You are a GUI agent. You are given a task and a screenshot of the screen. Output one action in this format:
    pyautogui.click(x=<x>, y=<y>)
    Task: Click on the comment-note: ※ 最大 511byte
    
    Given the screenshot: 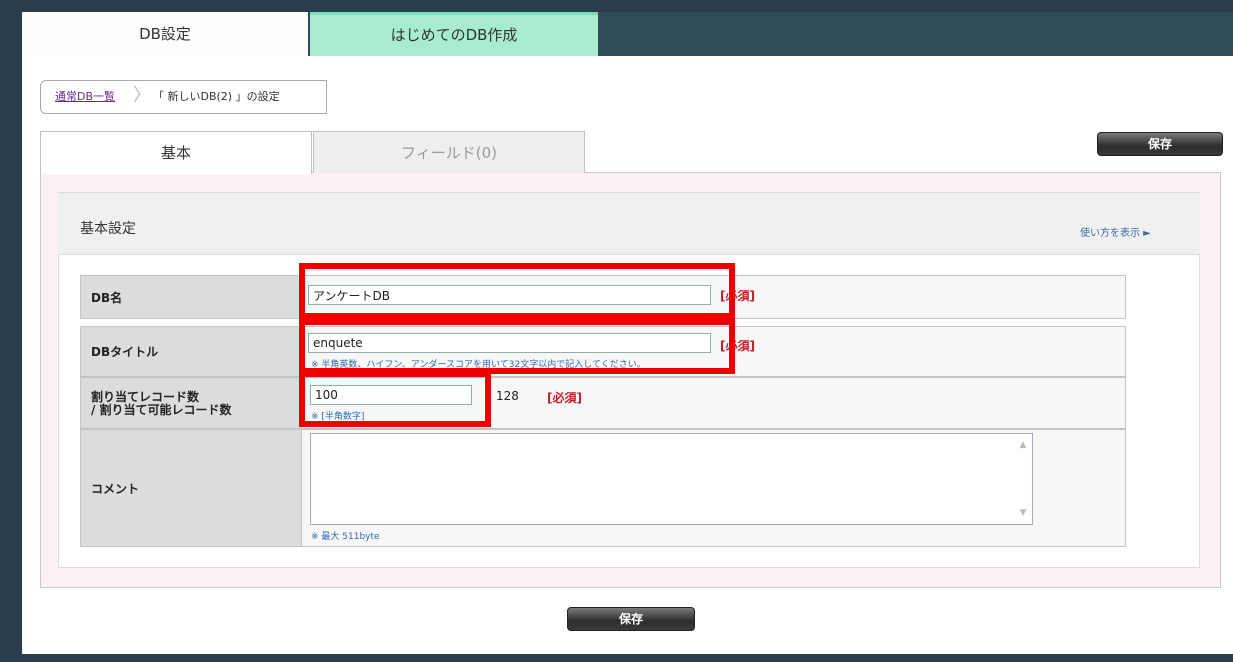 What is the action you would take?
    pyautogui.click(x=345, y=537)
    